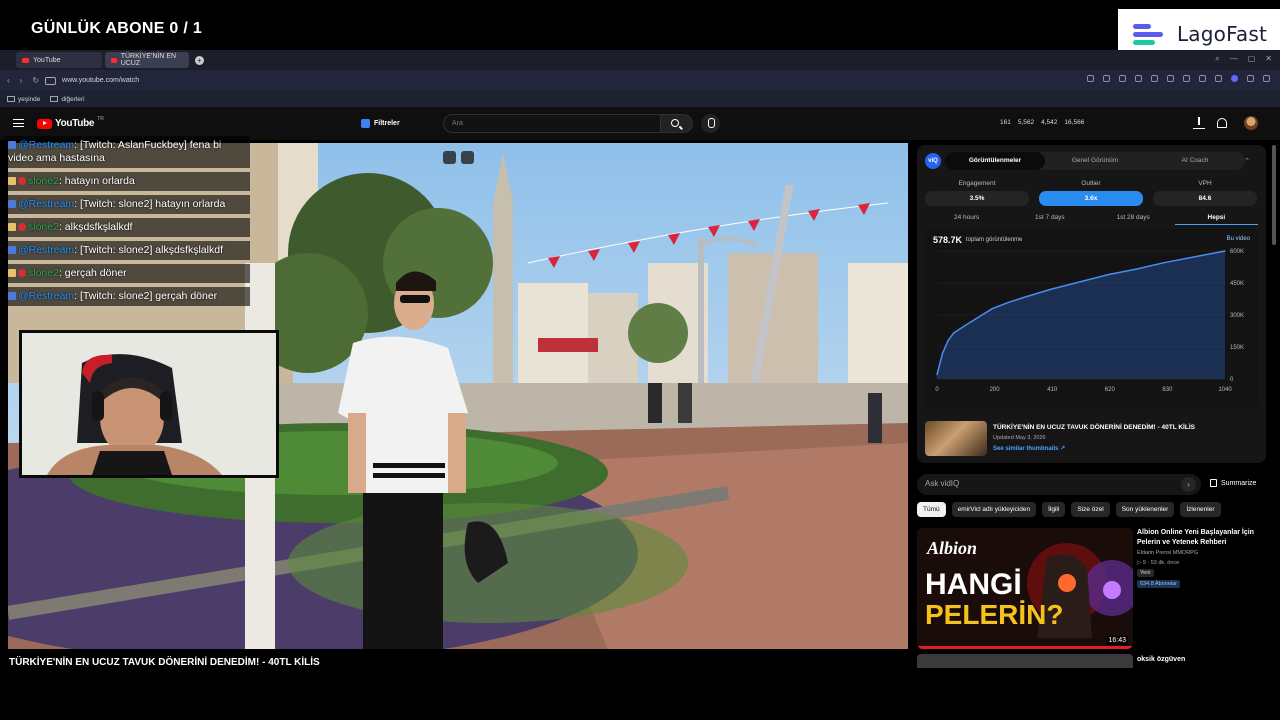  I want to click on chart-legend: Bu video, so click(1238, 239).